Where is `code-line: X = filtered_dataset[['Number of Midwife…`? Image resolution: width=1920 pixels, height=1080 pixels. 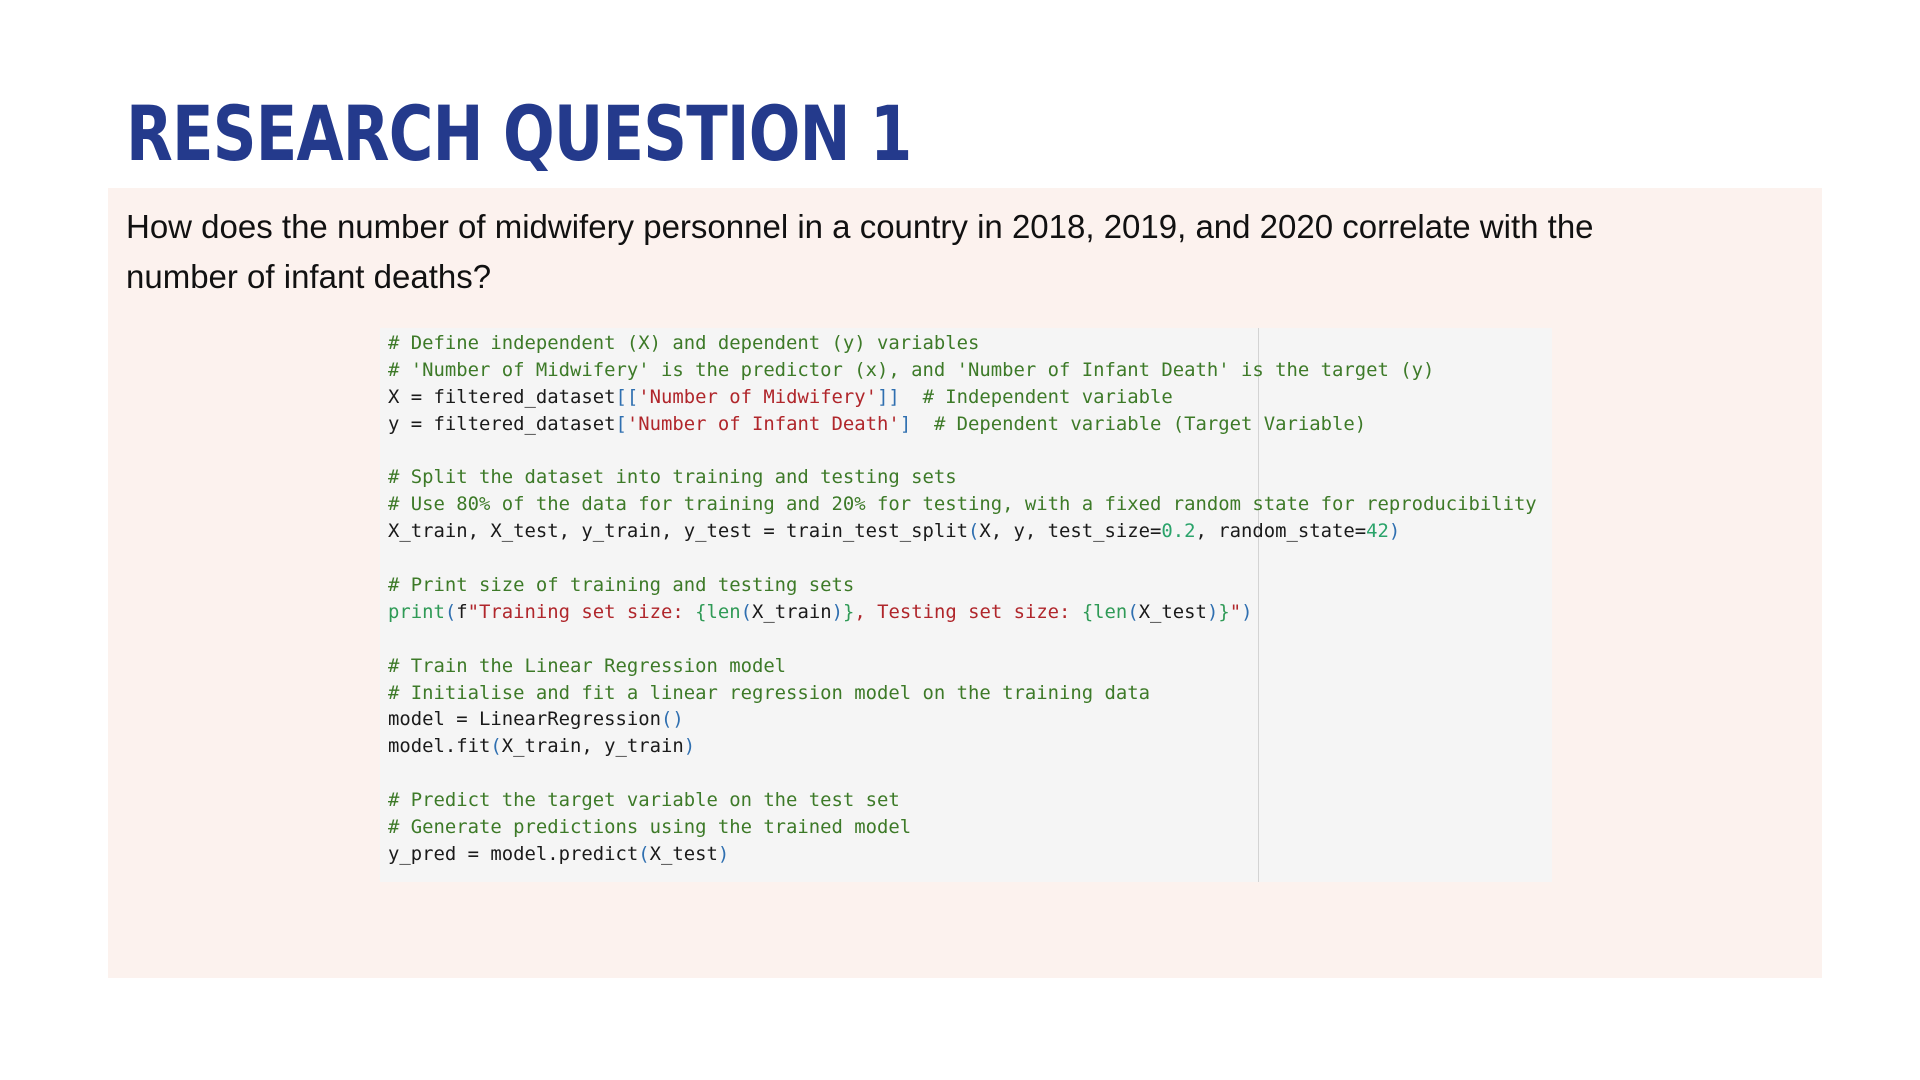
code-line: X = filtered_dataset[['Number of Midwife… is located at coordinates (970, 397).